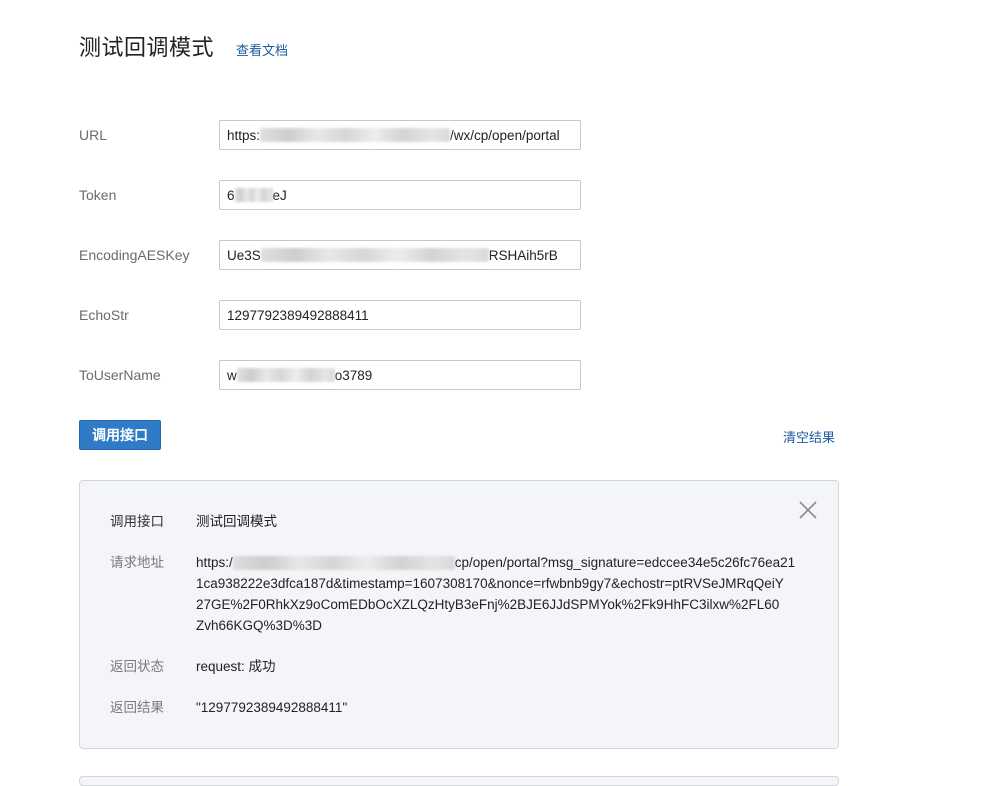  I want to click on aeskey-row: EncodingAESKey Ue3S RSHAih5rB, so click(334, 255).